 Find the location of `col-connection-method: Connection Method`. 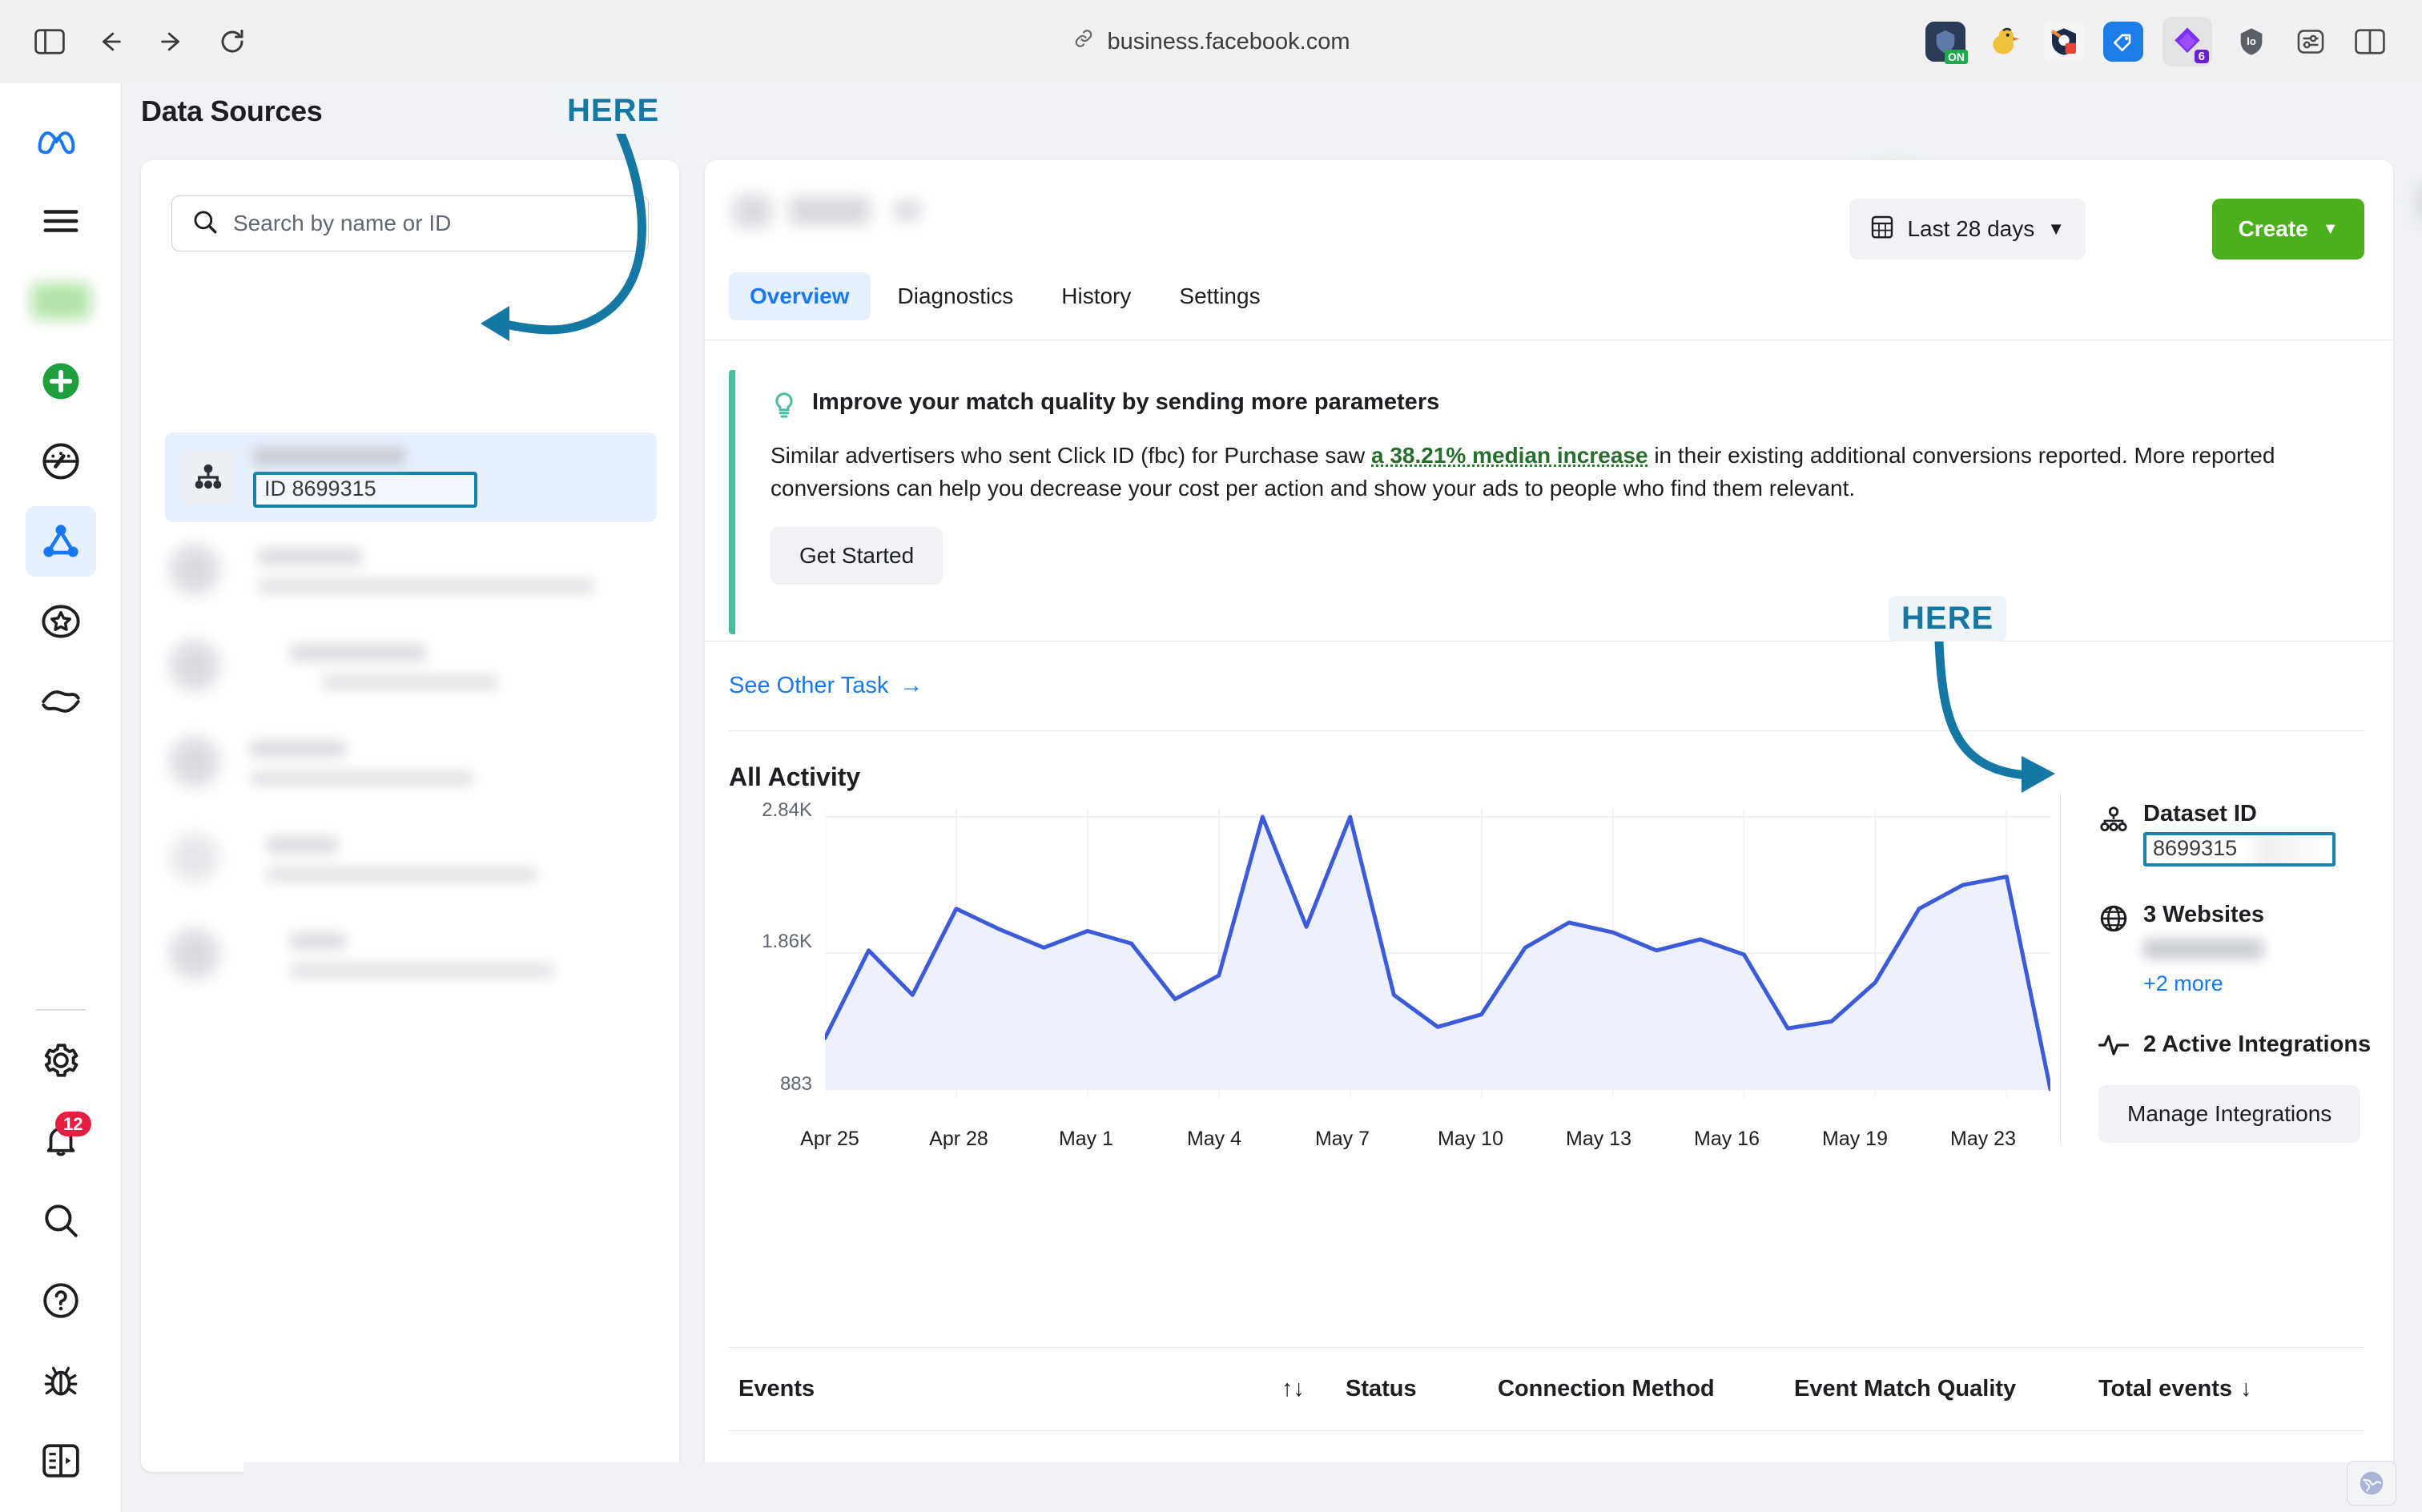

col-connection-method: Connection Method is located at coordinates (1606, 1388).